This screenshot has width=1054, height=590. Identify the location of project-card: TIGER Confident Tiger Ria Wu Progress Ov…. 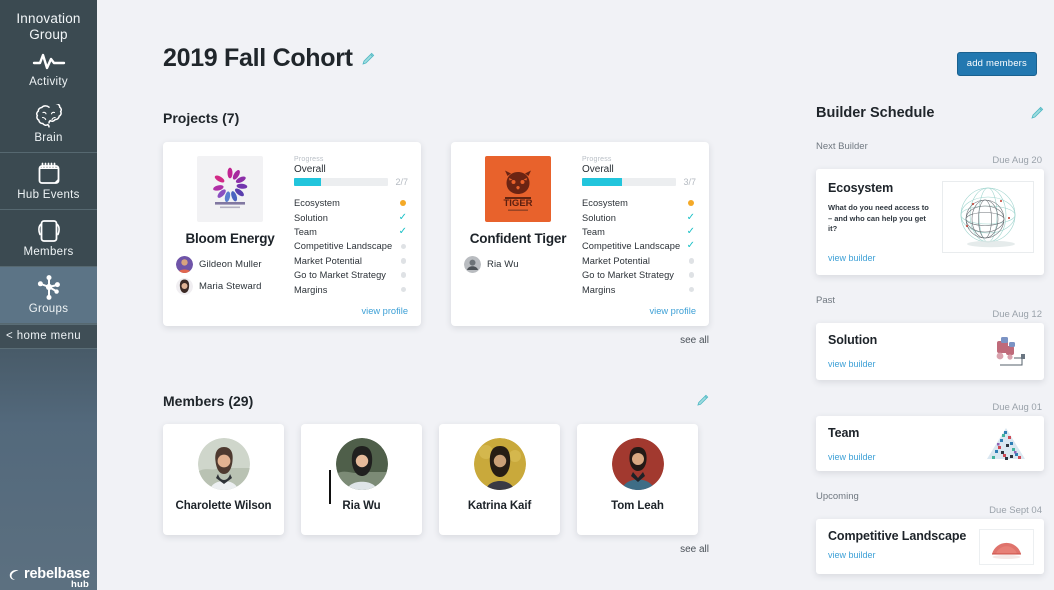
(580, 234).